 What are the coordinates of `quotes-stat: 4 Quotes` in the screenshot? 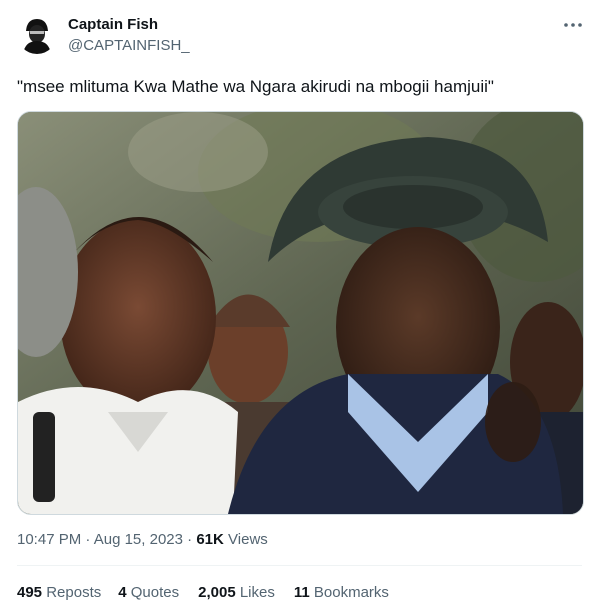 It's located at (148, 592).